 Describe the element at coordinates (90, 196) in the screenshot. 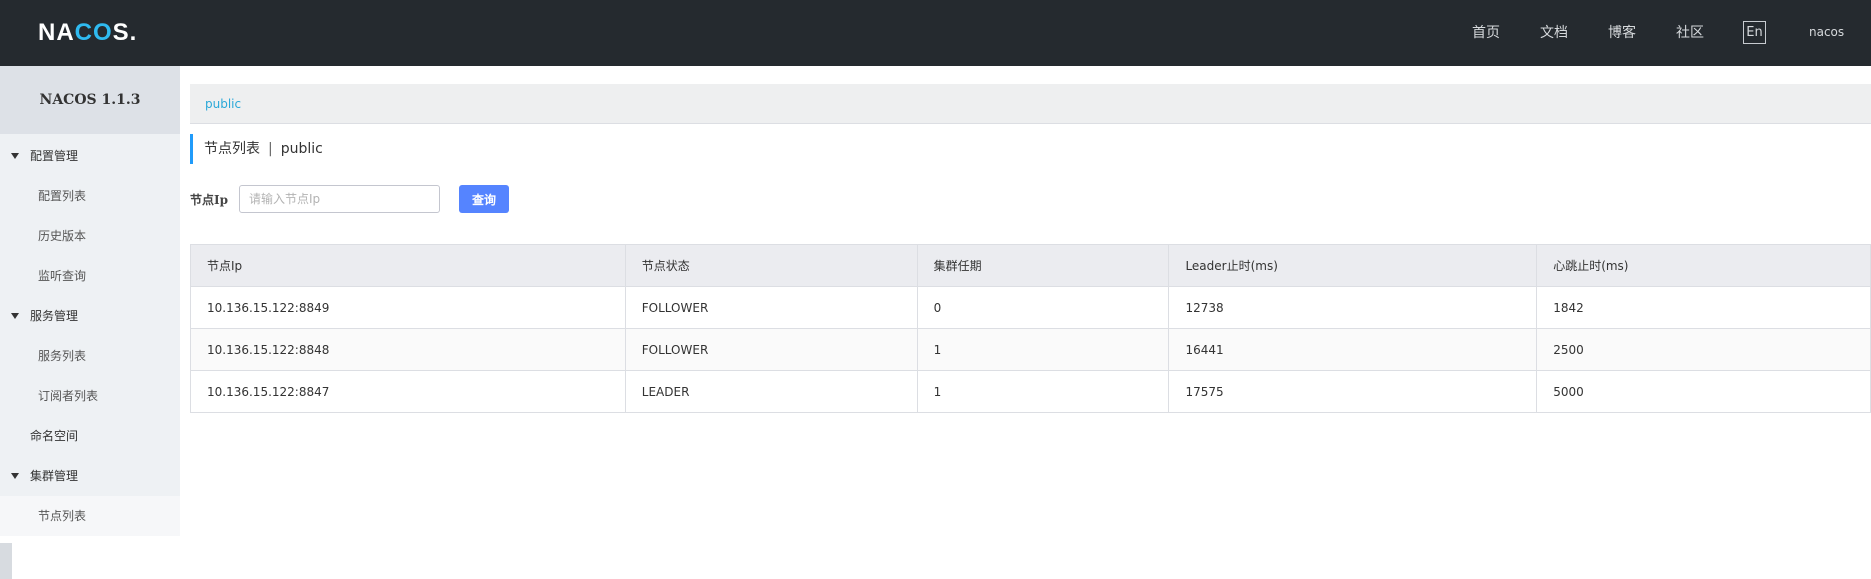

I see `sidebar-item-config-list: 配置列表` at that location.